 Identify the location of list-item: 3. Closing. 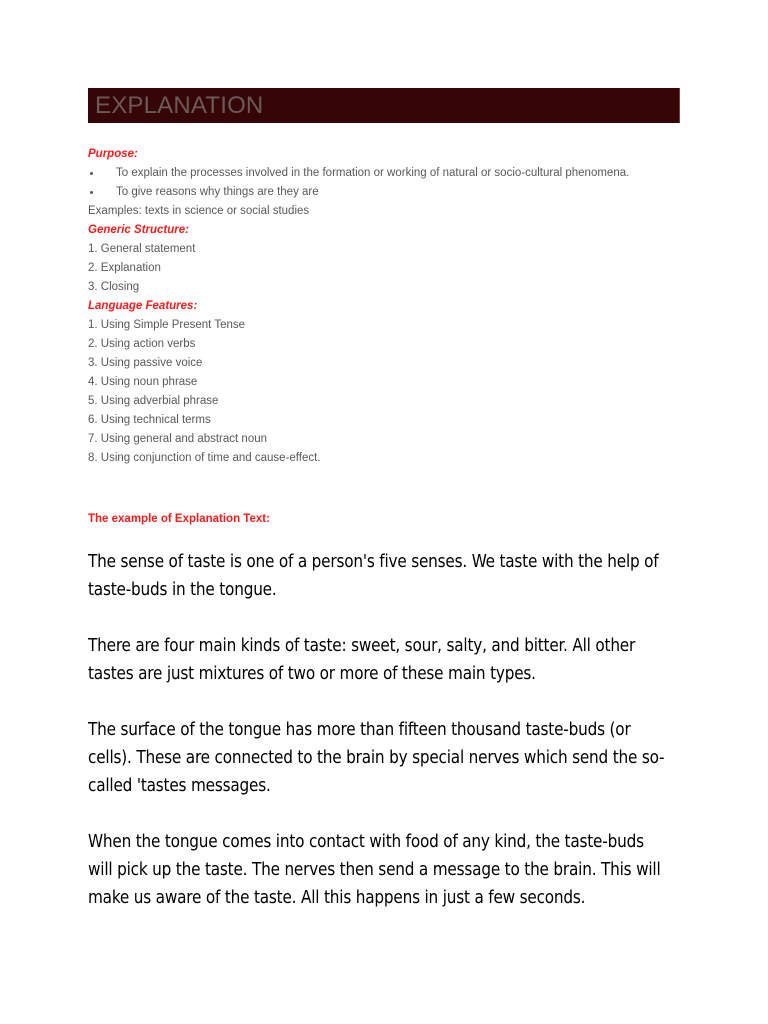
(114, 287).